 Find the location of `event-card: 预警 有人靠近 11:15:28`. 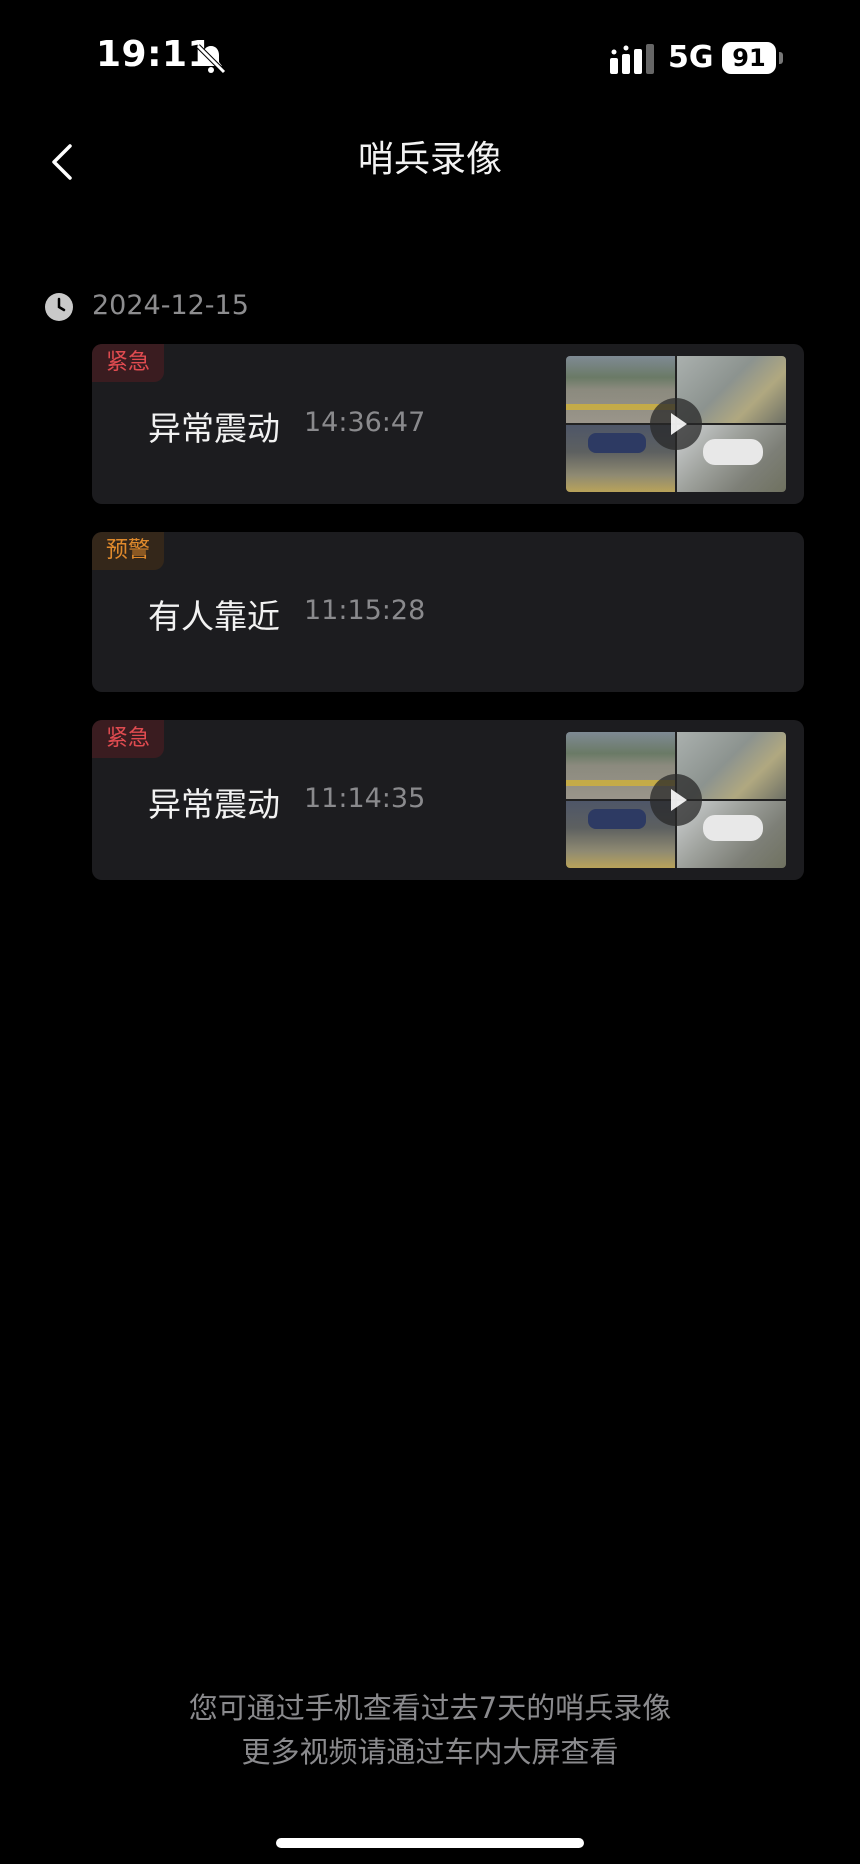

event-card: 预警 有人靠近 11:15:28 is located at coordinates (448, 612).